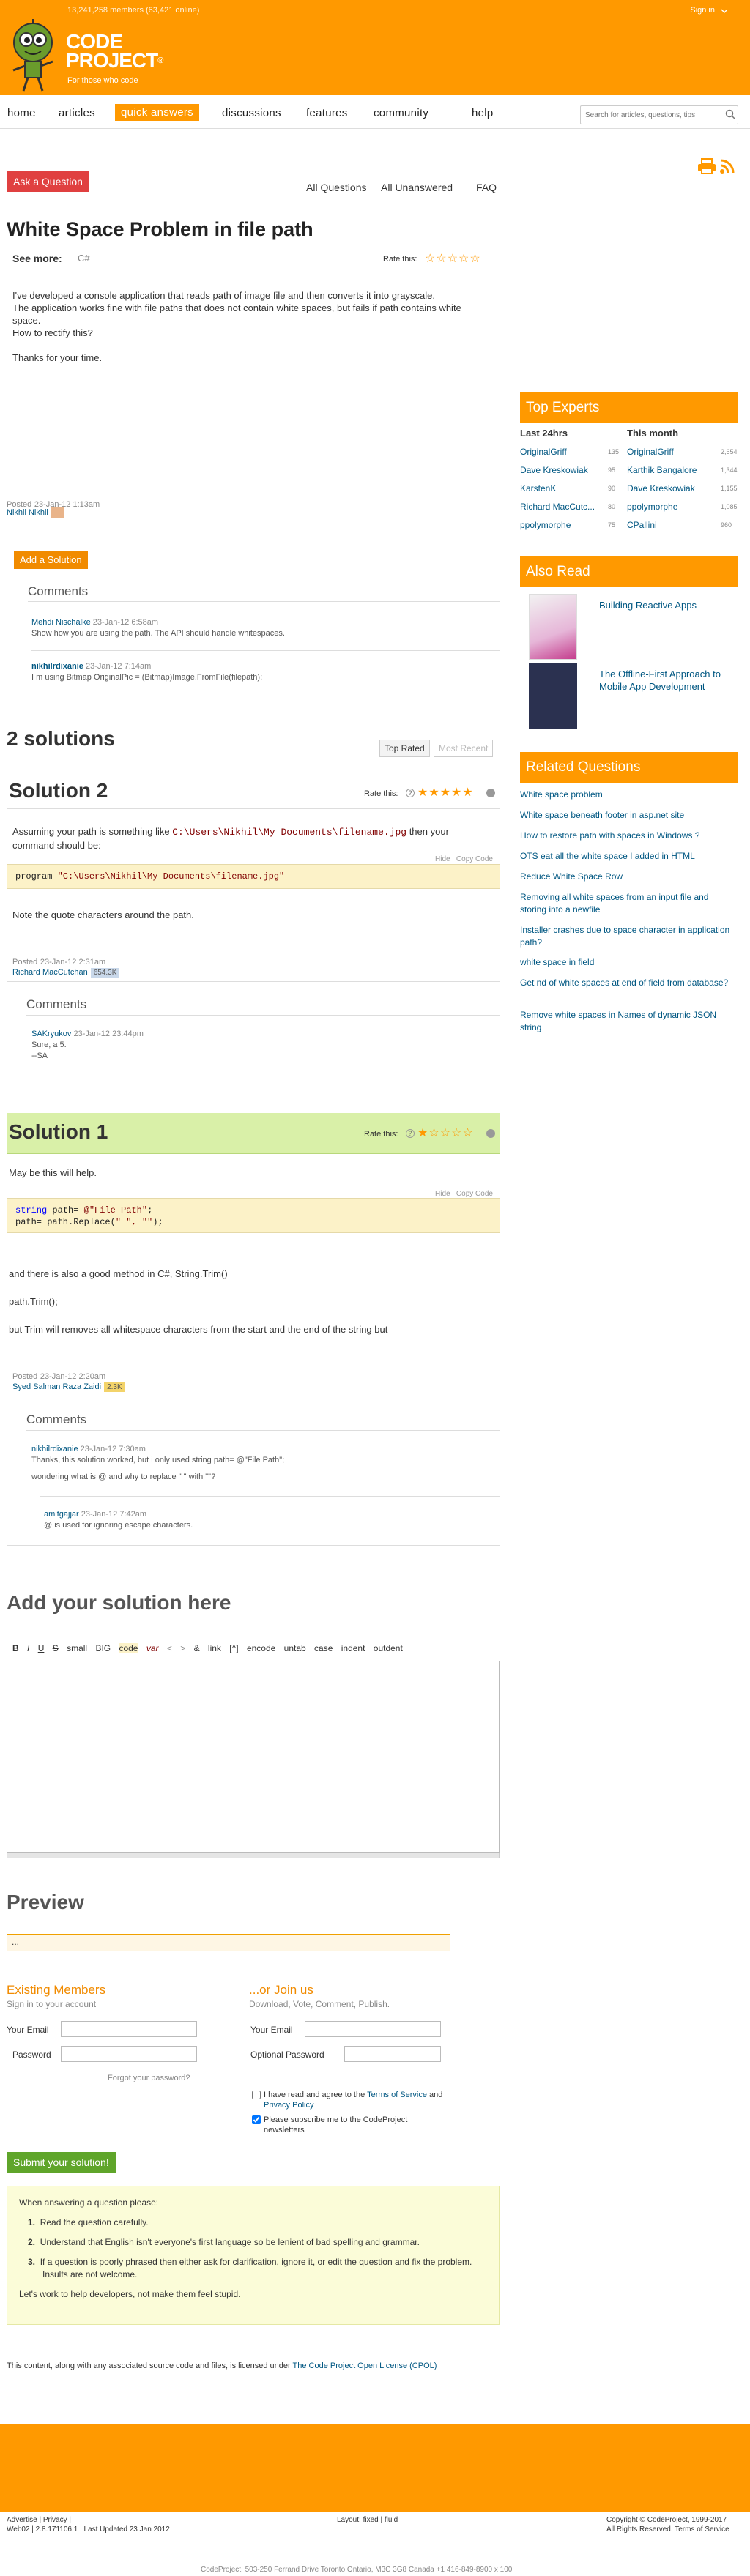 The image size is (750, 2576). Describe the element at coordinates (727, 166) in the screenshot. I see `rss-icon` at that location.